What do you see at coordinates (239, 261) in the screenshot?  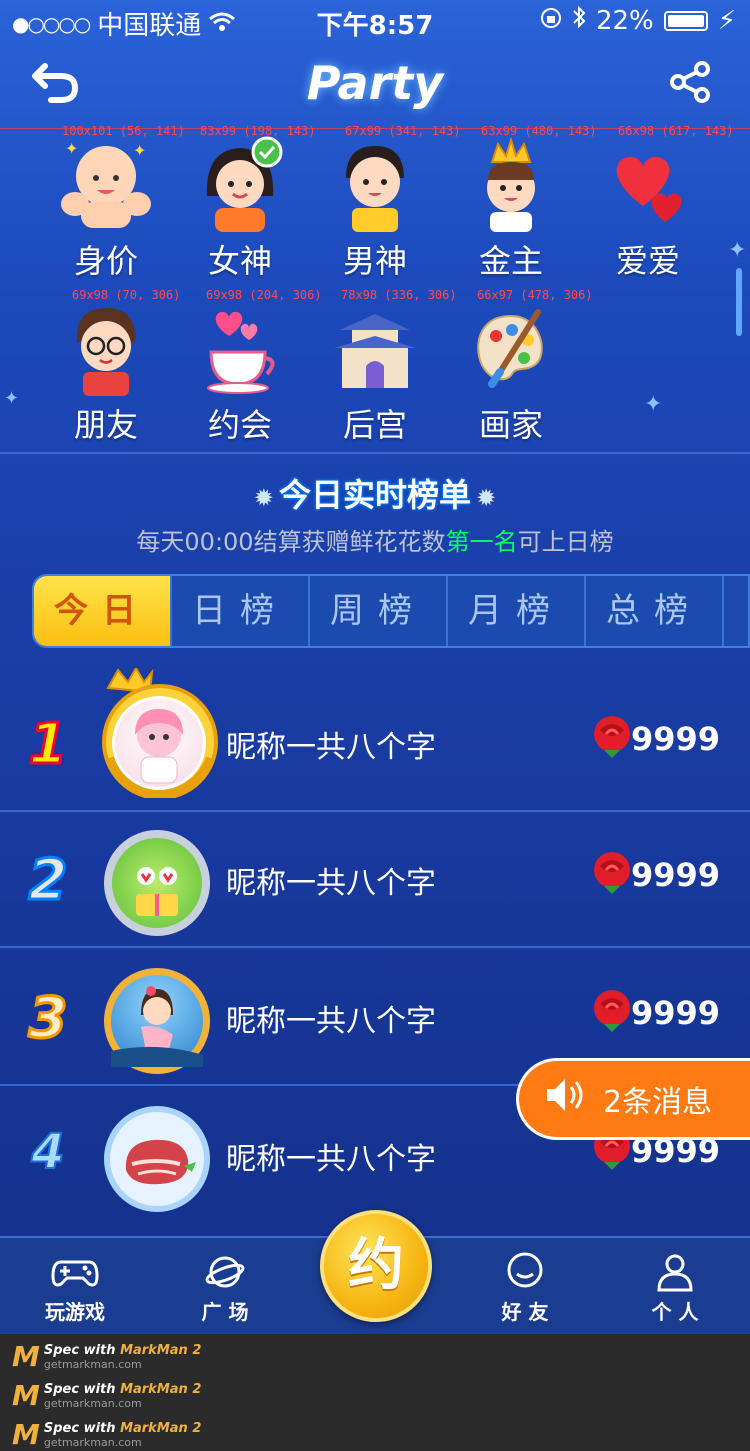 I see `category-label: 女神` at bounding box center [239, 261].